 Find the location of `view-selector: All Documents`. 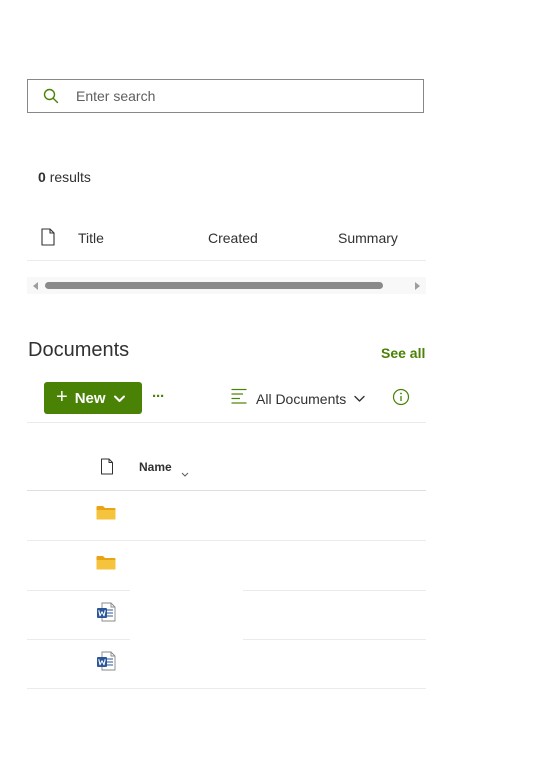

view-selector: All Documents is located at coordinates (298, 398).